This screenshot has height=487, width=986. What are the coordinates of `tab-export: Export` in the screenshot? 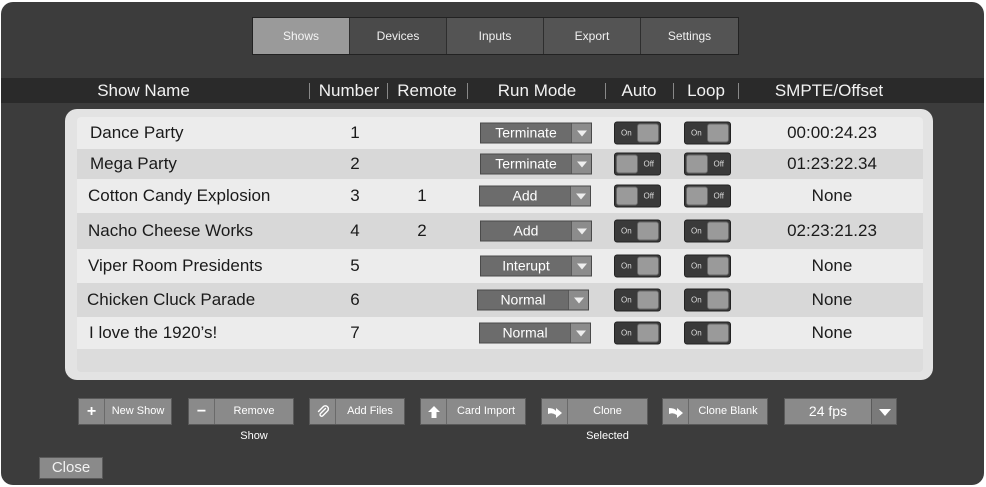 It's located at (592, 36).